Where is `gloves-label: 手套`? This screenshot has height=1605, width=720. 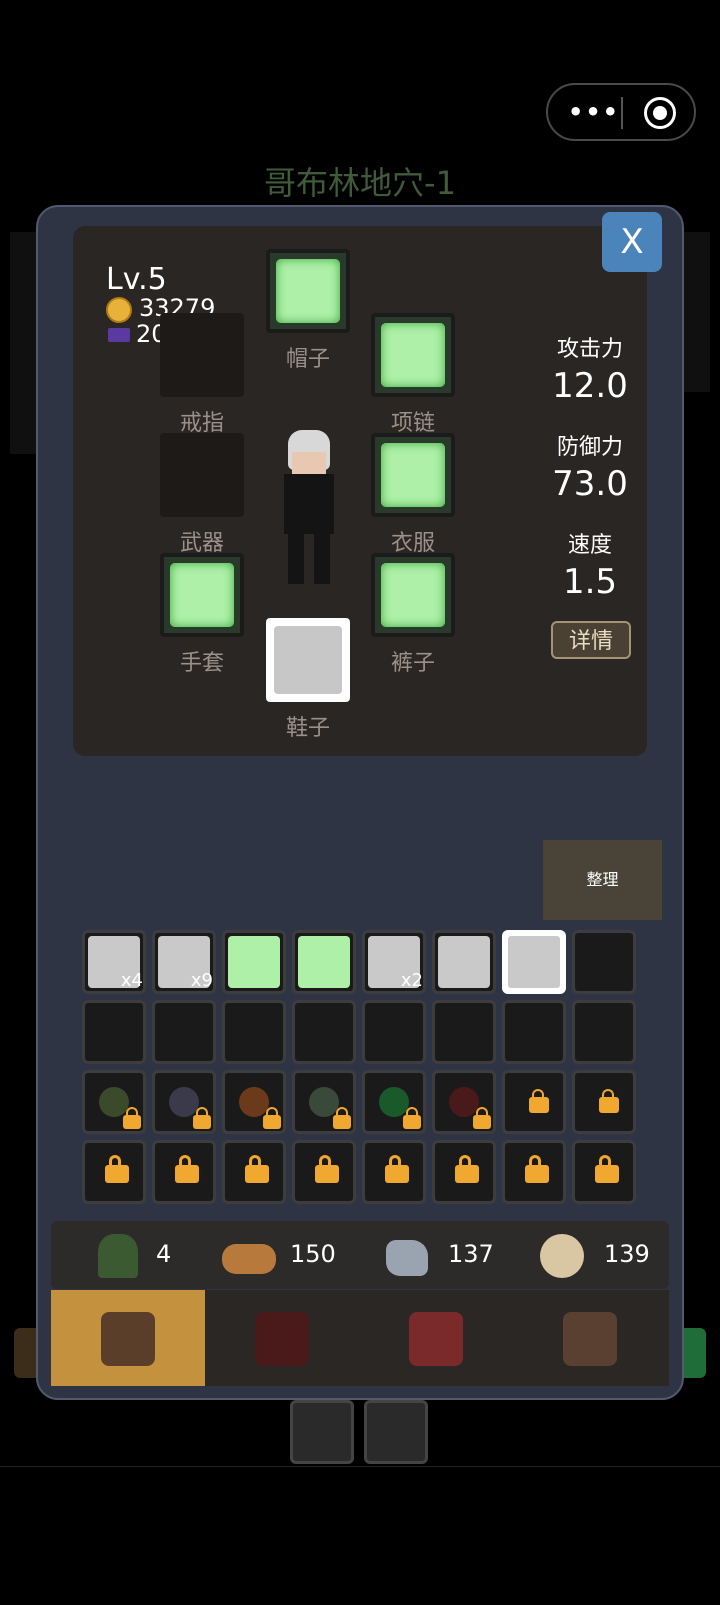 gloves-label: 手套 is located at coordinates (201, 663).